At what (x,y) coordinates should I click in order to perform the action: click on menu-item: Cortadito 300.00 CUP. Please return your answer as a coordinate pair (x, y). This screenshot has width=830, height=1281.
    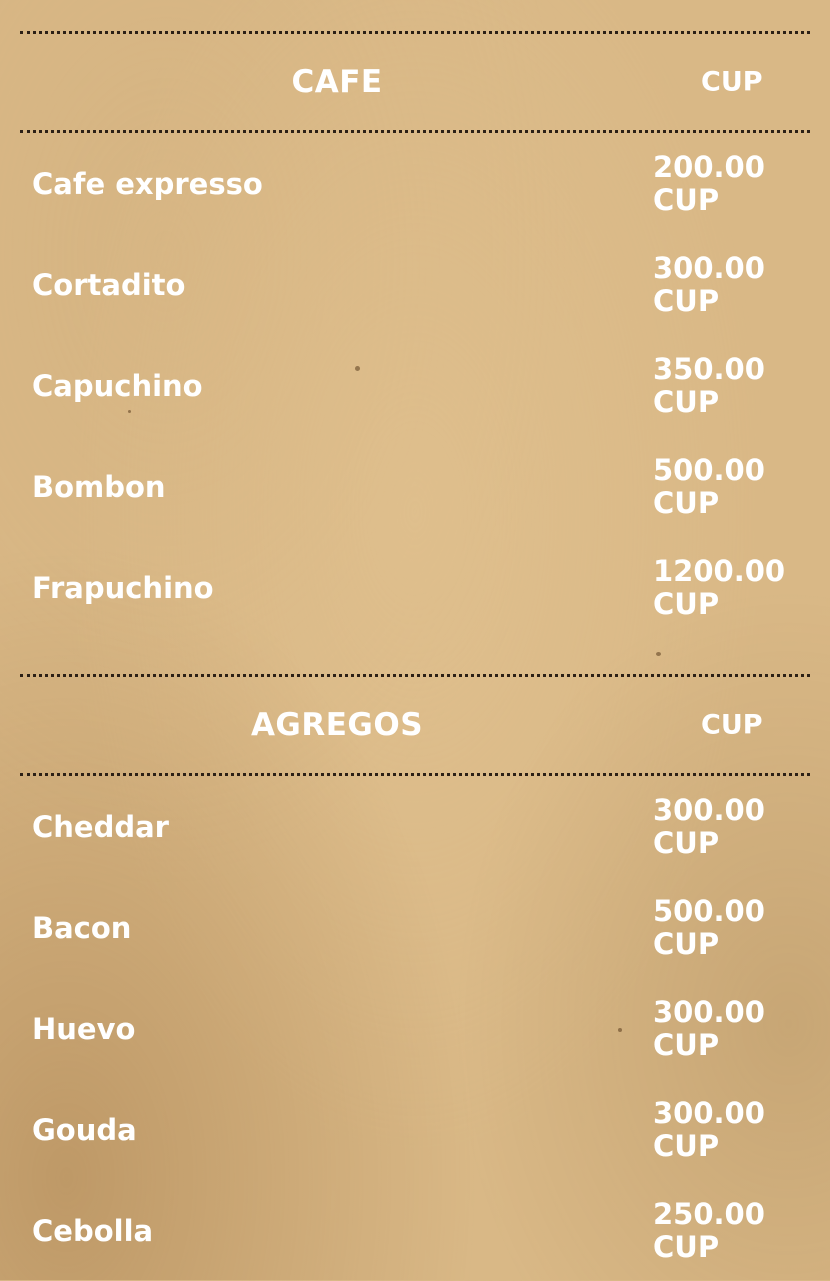
    Looking at the image, I should click on (415, 284).